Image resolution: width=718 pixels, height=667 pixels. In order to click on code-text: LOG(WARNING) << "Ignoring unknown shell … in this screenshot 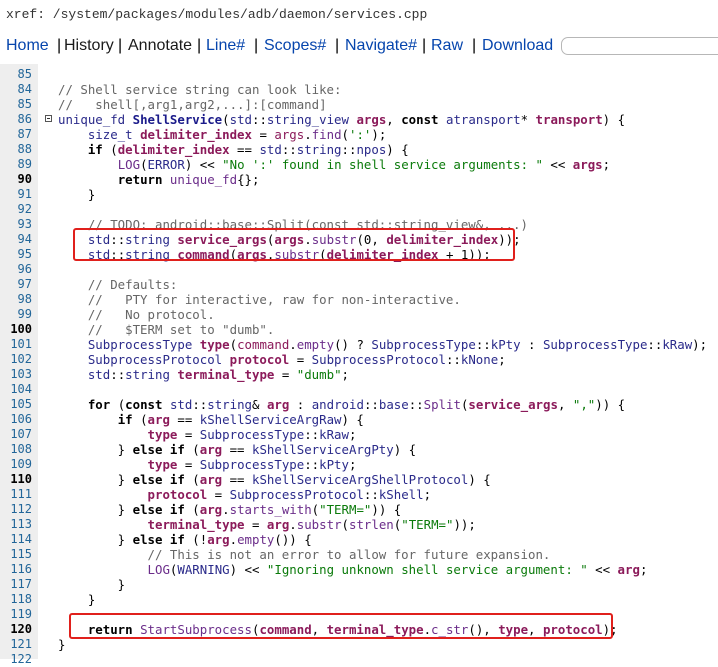, I will do `click(397, 569)`.